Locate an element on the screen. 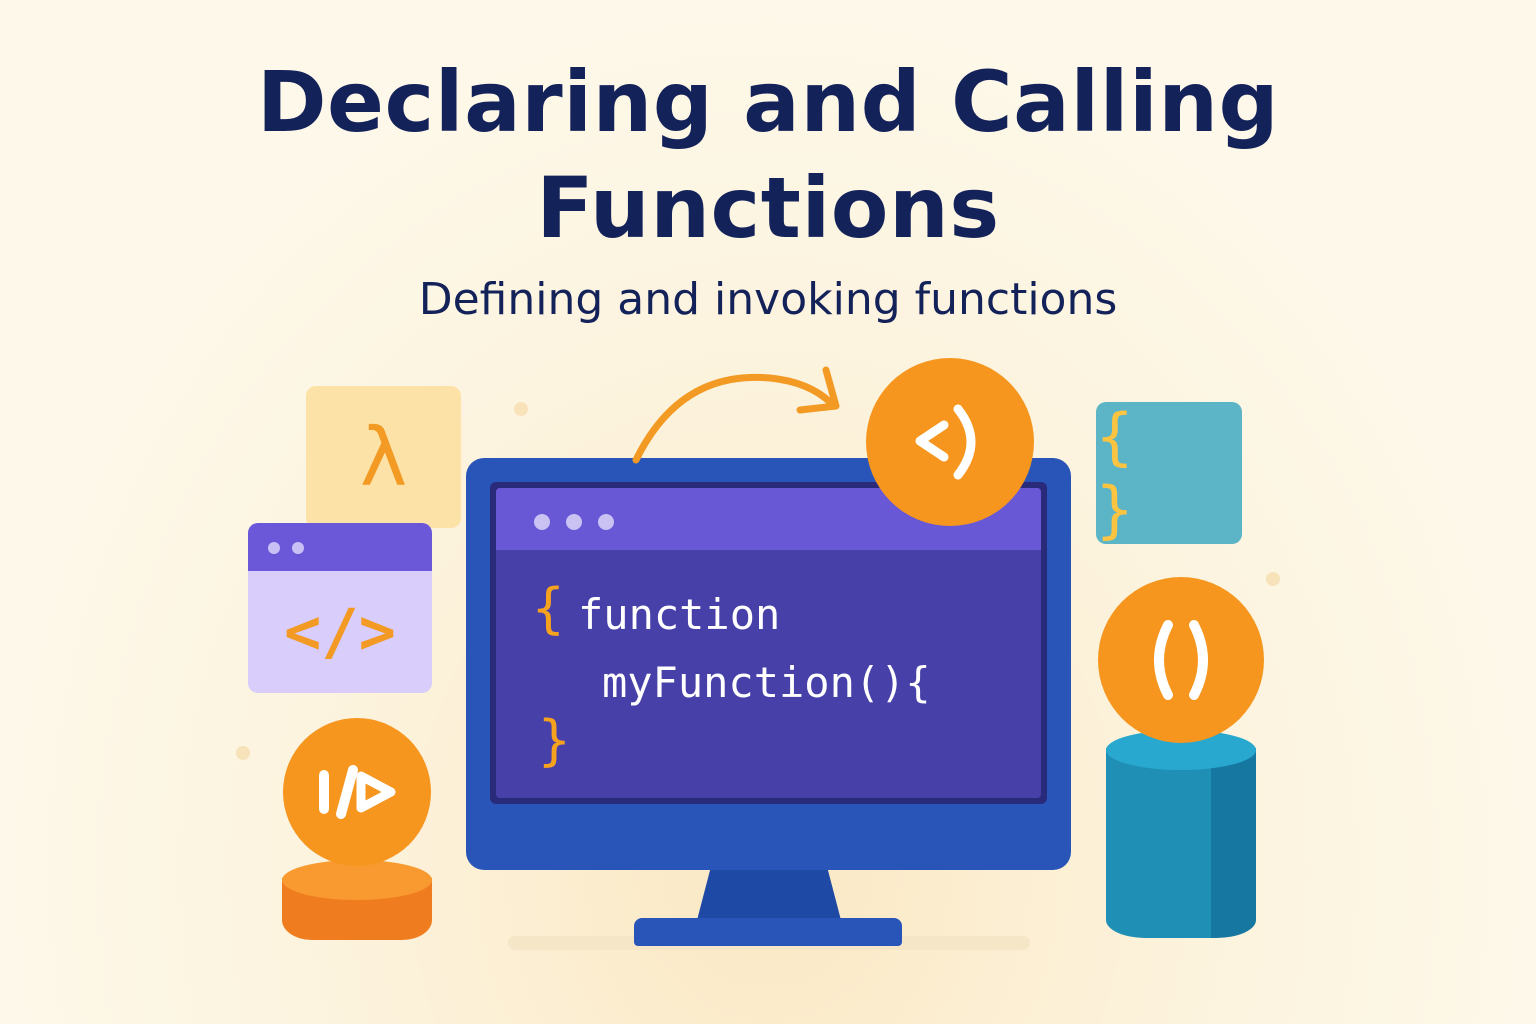 The image size is (1536, 1024). parentheses-glyph is located at coordinates (1181, 660).